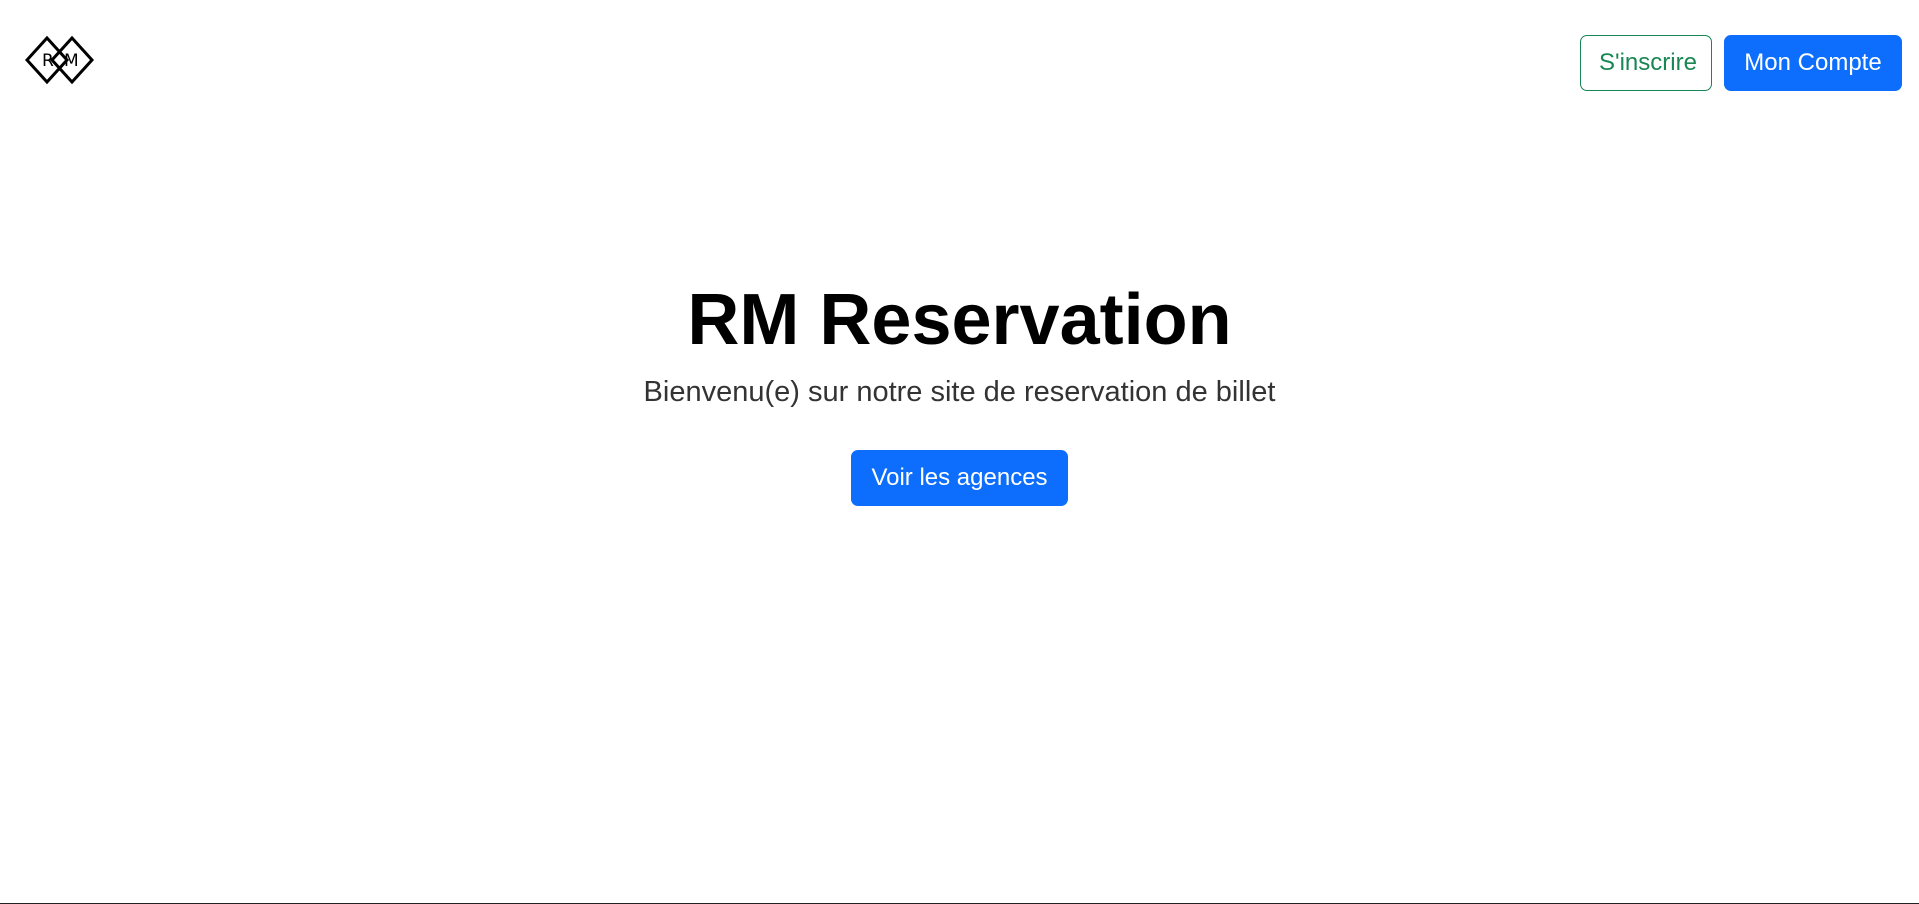 This screenshot has height=904, width=1919. I want to click on account-button: Mon Compte, so click(1813, 63).